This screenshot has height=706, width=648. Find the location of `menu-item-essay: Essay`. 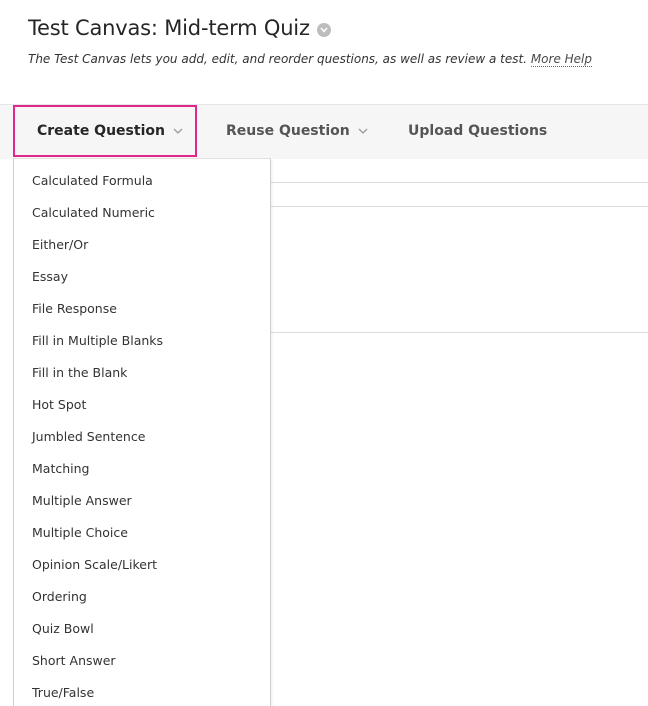

menu-item-essay: Essay is located at coordinates (50, 276).